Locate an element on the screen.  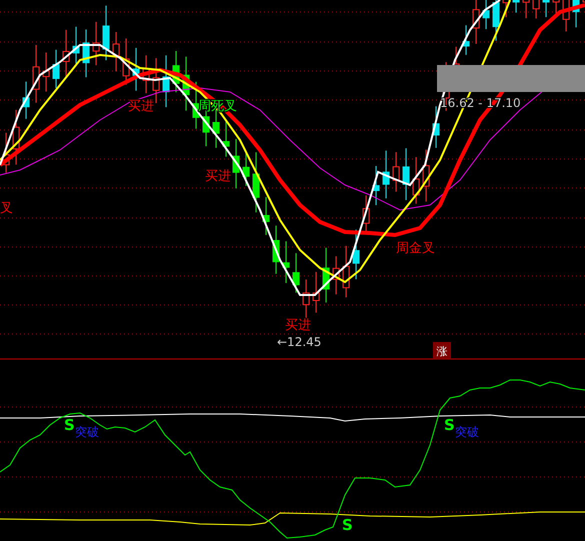
low-price-label: ←12.45 is located at coordinates (299, 342).